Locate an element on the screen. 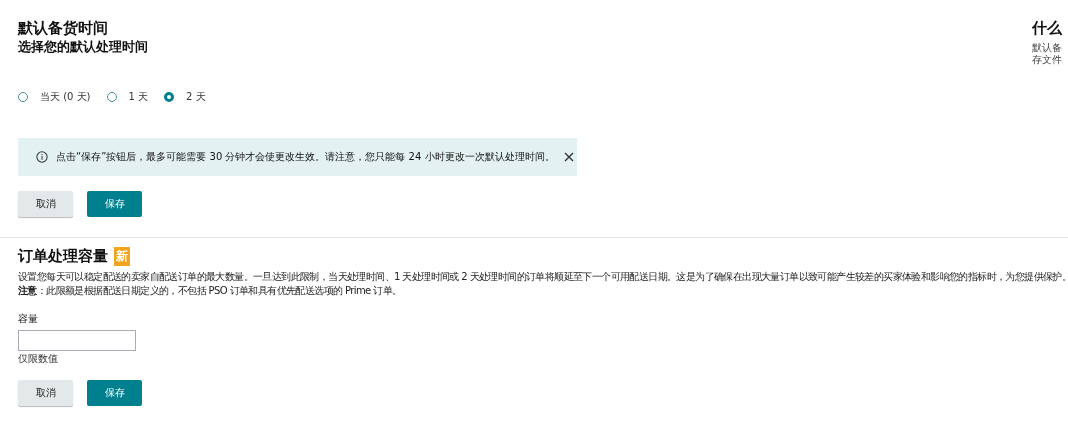 The image size is (1068, 424). side-text: 存文件 is located at coordinates (1047, 60).